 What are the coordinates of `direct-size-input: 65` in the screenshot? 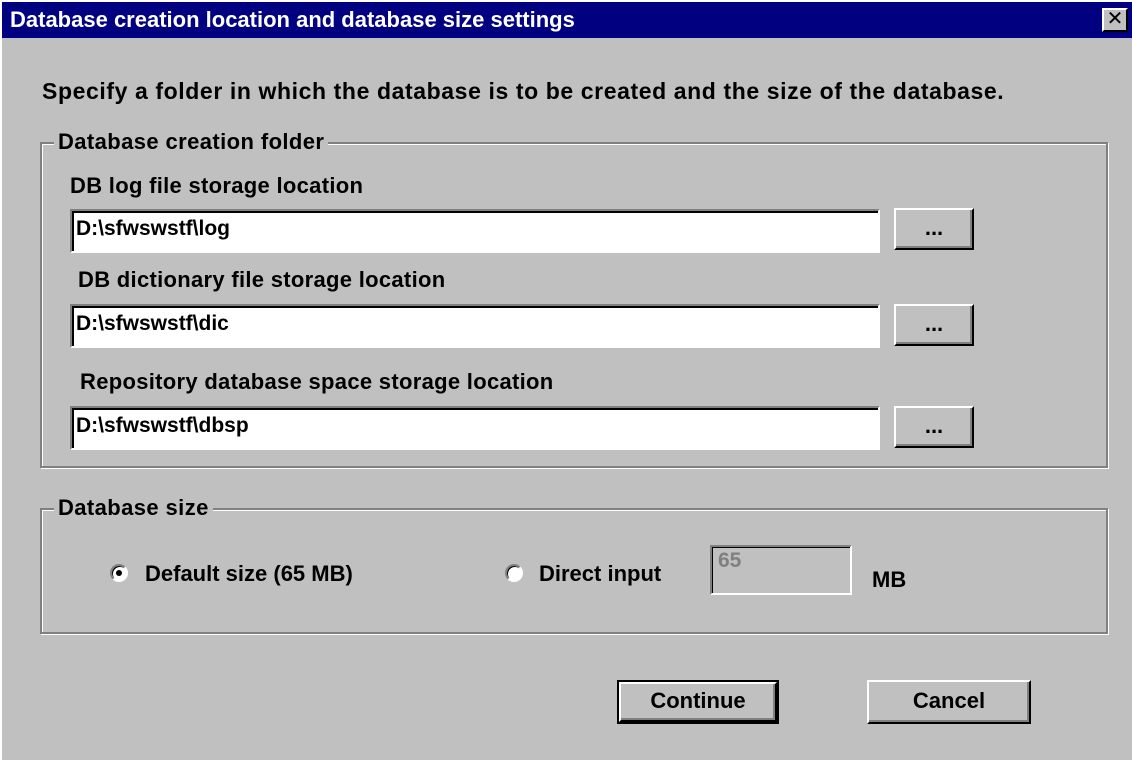 It's located at (781, 570).